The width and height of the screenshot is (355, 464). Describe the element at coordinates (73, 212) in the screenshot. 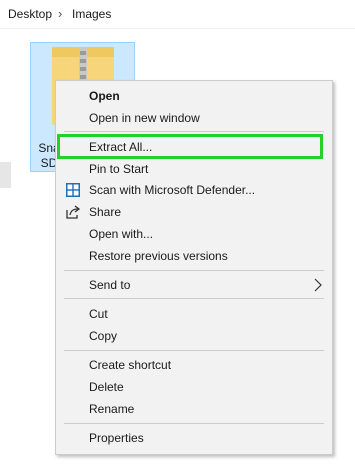

I see `share-icon` at that location.